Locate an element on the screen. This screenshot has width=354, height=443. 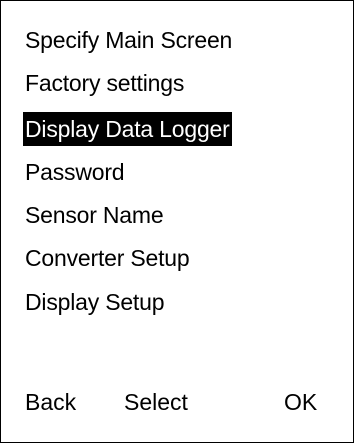
menu-item-factory-settings: Factory settings is located at coordinates (104, 83).